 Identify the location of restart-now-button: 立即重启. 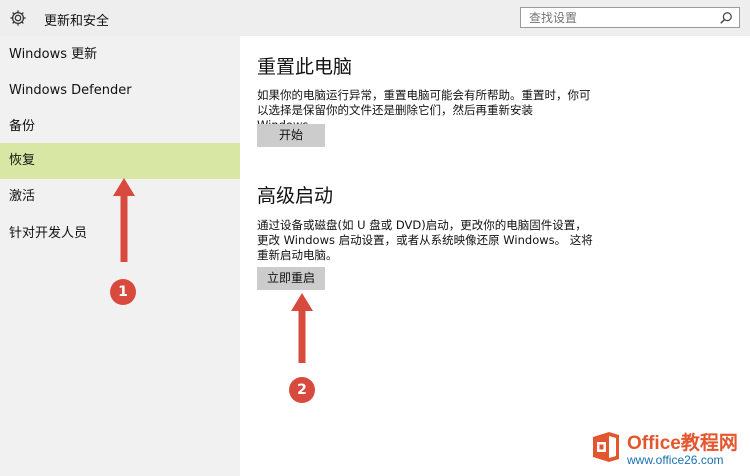
(291, 278).